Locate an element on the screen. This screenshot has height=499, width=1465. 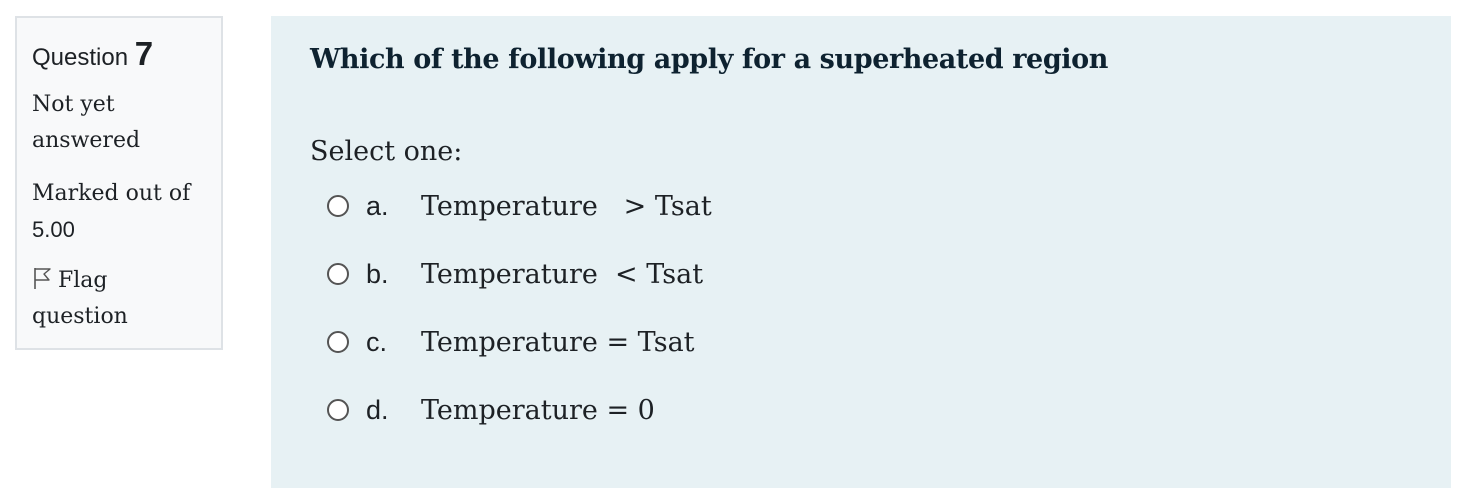
answer-option-c: c. Temperature = Tsat is located at coordinates (511, 342).